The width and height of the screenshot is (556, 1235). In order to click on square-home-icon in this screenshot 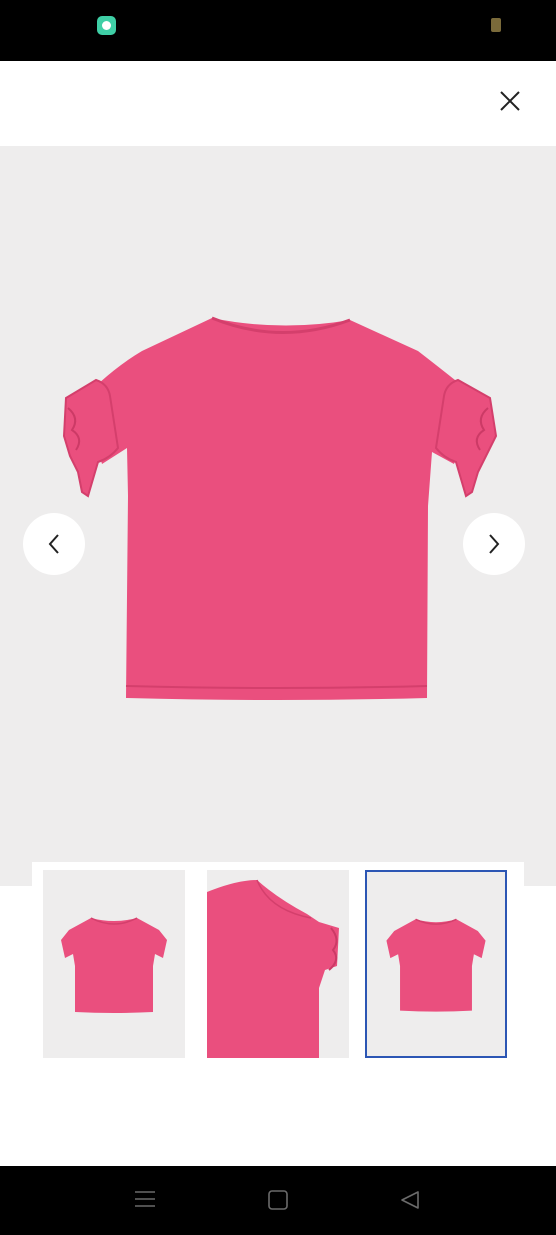, I will do `click(278, 1200)`.